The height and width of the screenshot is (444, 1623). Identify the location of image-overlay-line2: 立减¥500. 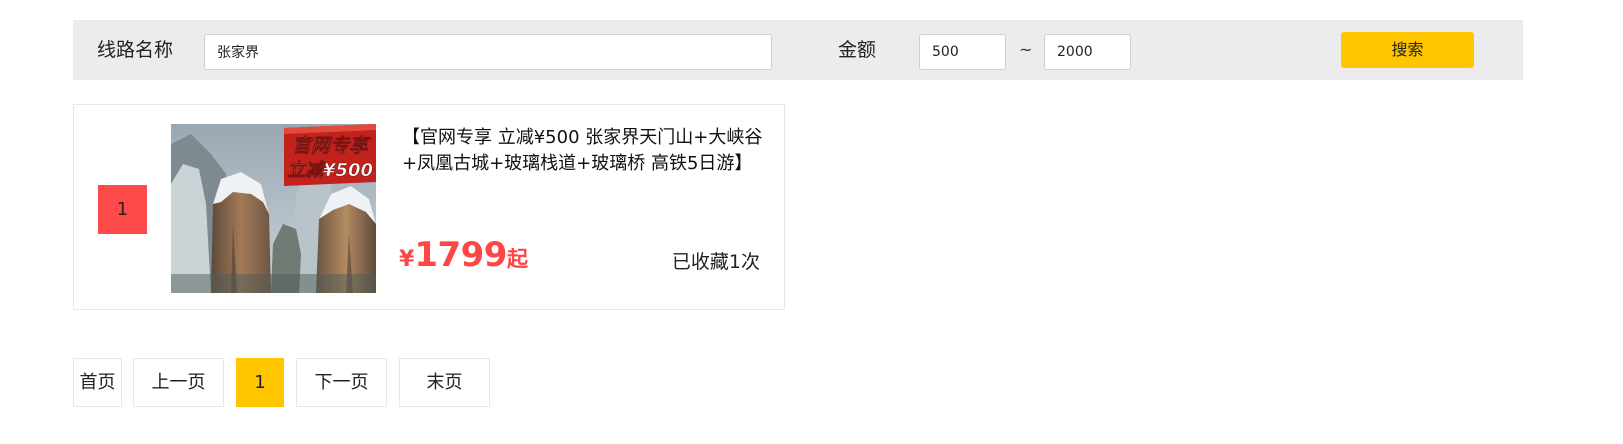
(330, 170).